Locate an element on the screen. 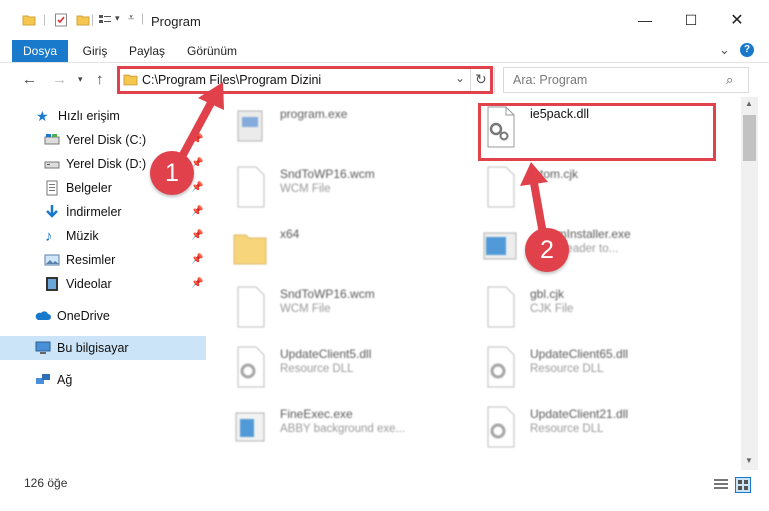 The width and height of the screenshot is (769, 511). file-name: FineExec.exe is located at coordinates (316, 414).